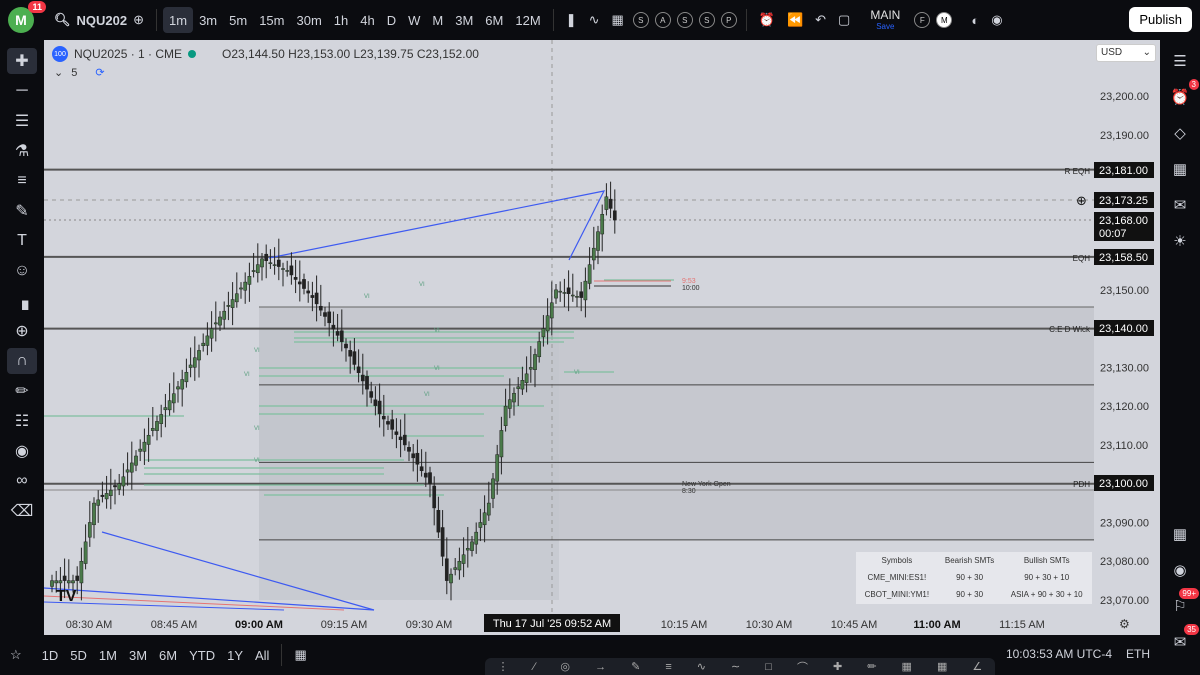 This screenshot has height=675, width=1200. What do you see at coordinates (922, 20) in the screenshot?
I see `profile-f-button: F` at bounding box center [922, 20].